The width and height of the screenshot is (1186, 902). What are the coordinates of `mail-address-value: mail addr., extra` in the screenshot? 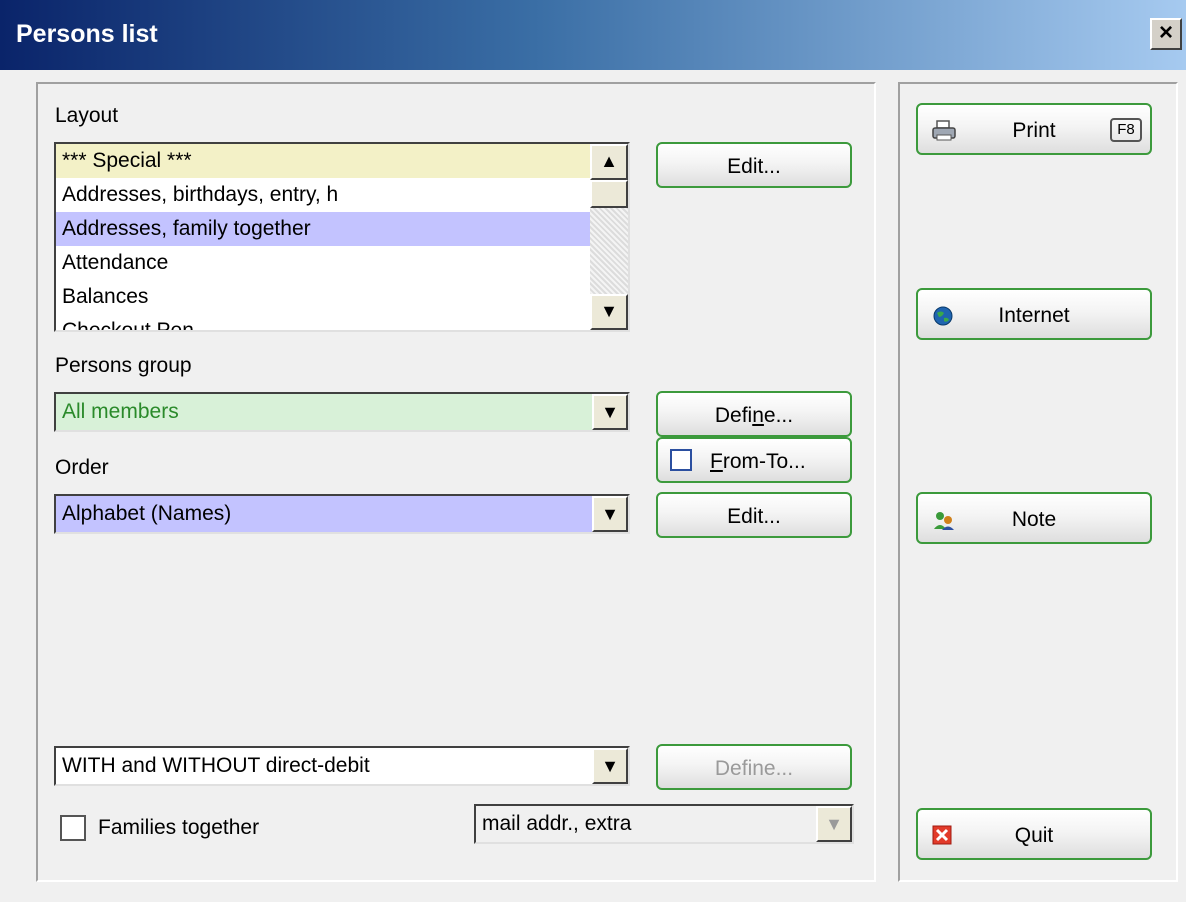 It's located at (557, 823).